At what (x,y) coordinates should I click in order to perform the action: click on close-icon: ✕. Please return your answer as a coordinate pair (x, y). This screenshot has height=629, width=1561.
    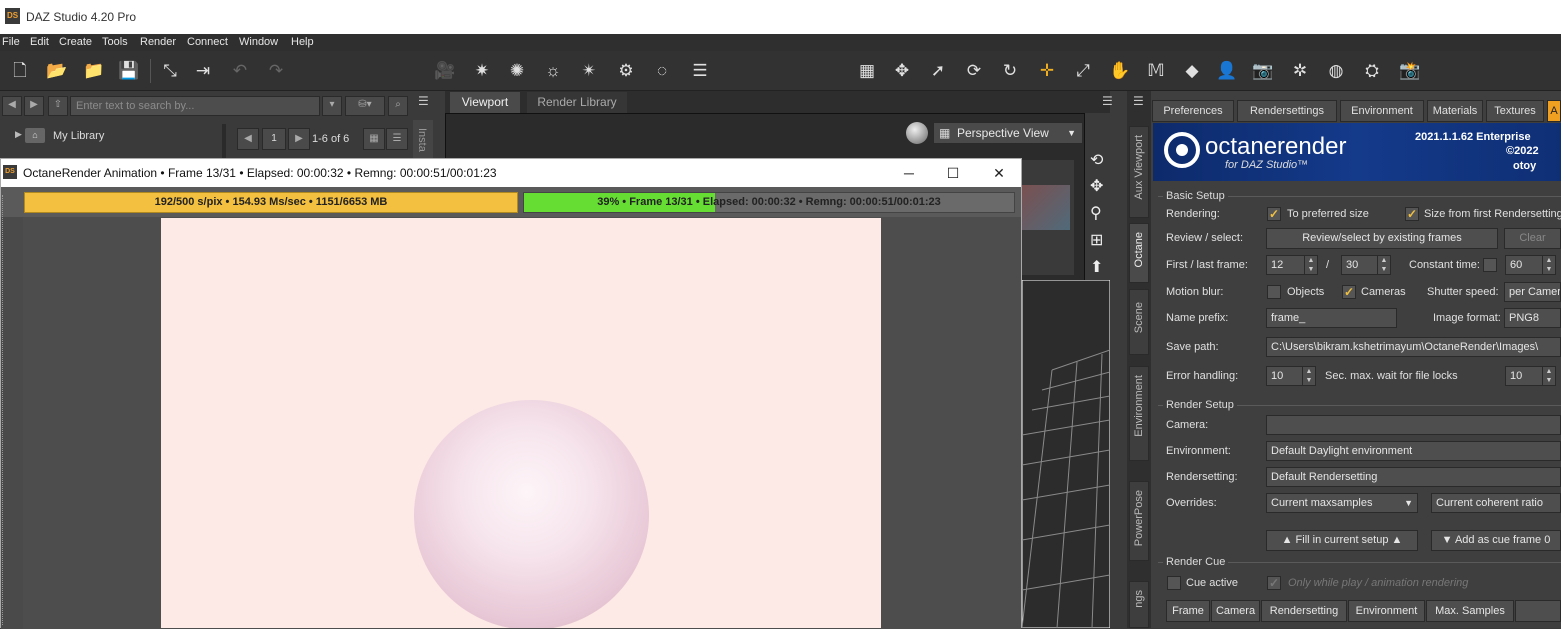
    Looking at the image, I should click on (999, 173).